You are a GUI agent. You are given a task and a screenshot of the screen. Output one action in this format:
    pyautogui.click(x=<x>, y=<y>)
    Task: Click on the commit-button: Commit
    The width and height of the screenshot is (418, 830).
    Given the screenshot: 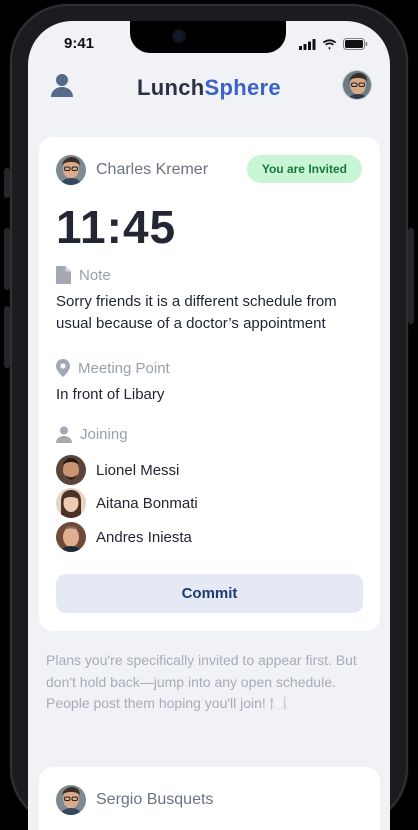 What is the action you would take?
    pyautogui.click(x=209, y=593)
    